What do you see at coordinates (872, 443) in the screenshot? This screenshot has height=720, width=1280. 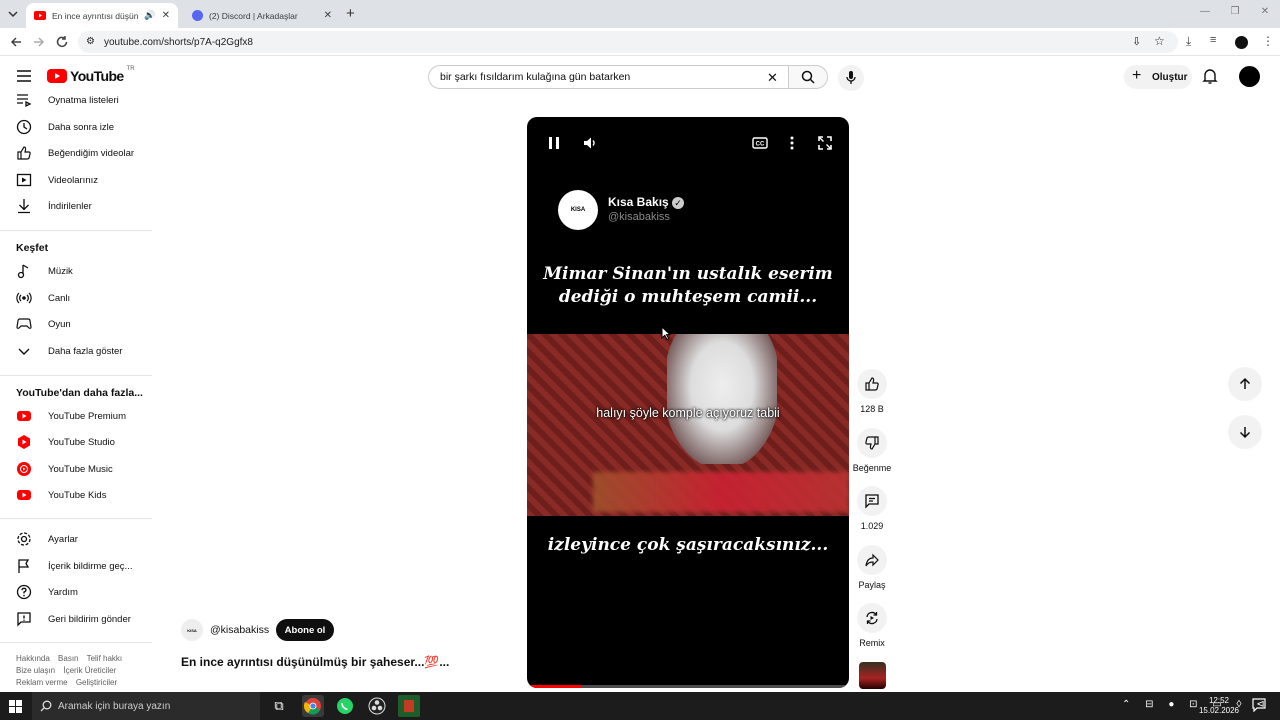 I see `dislike-button` at bounding box center [872, 443].